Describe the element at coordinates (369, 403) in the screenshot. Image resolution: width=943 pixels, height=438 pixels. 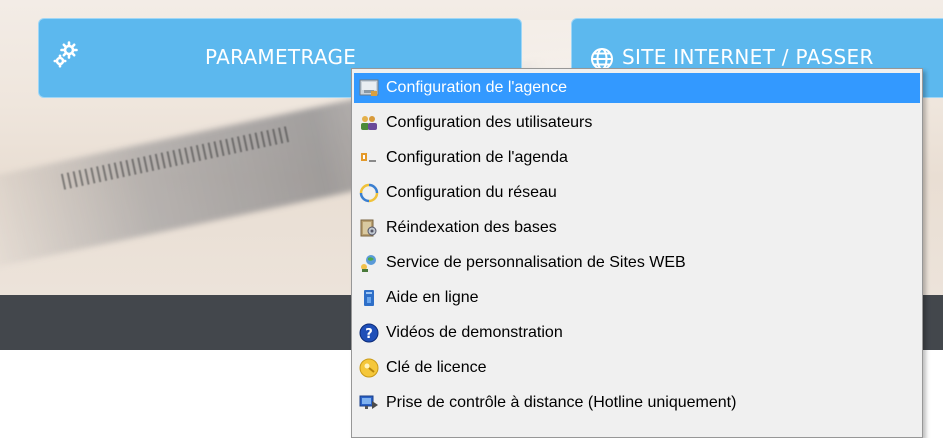
I see `remote-control-icon` at that location.